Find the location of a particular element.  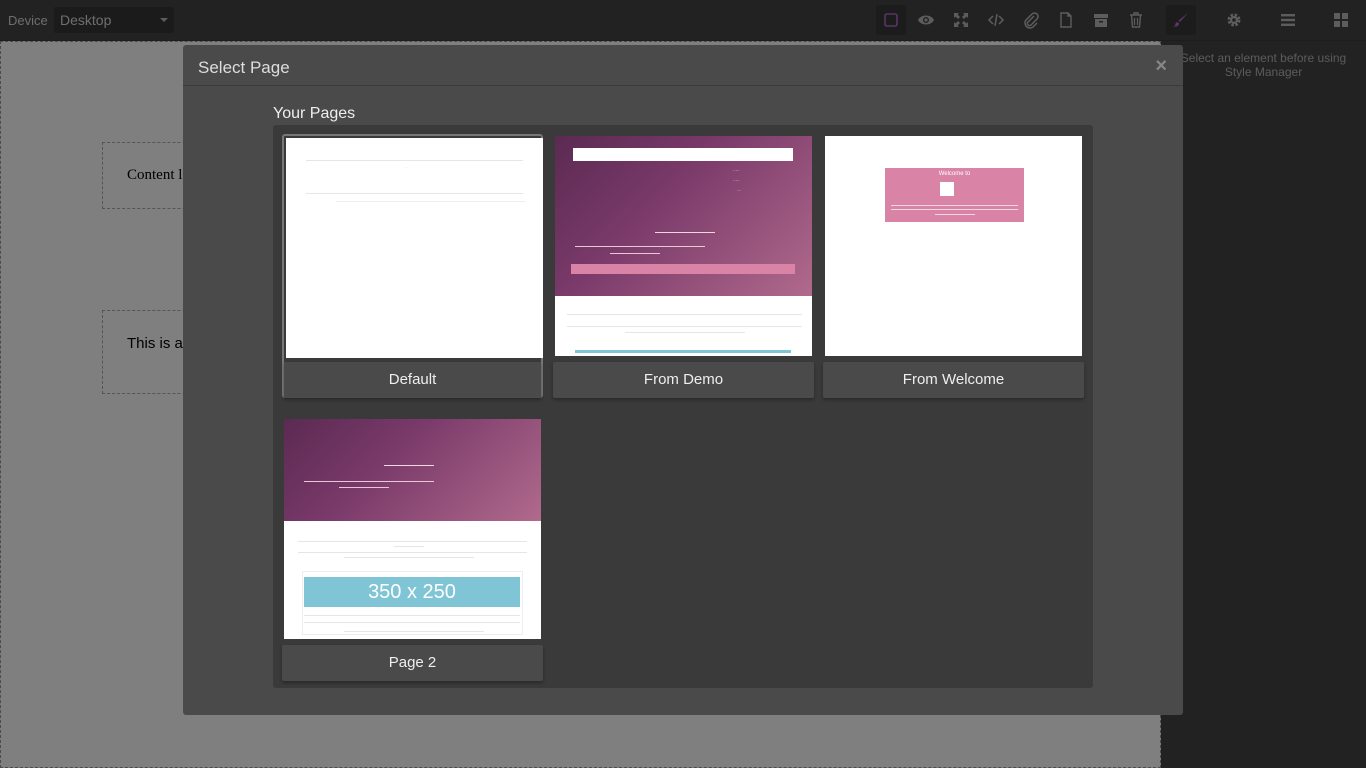

page-card-label: Default is located at coordinates (412, 380).